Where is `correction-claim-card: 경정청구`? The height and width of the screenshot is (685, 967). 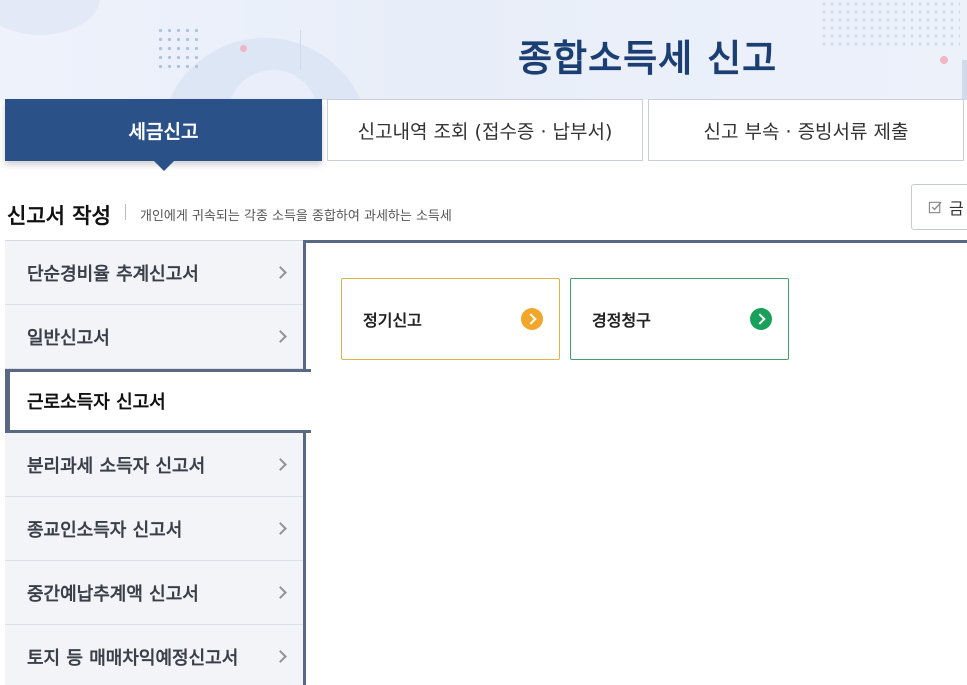
correction-claim-card: 경정청구 is located at coordinates (679, 319).